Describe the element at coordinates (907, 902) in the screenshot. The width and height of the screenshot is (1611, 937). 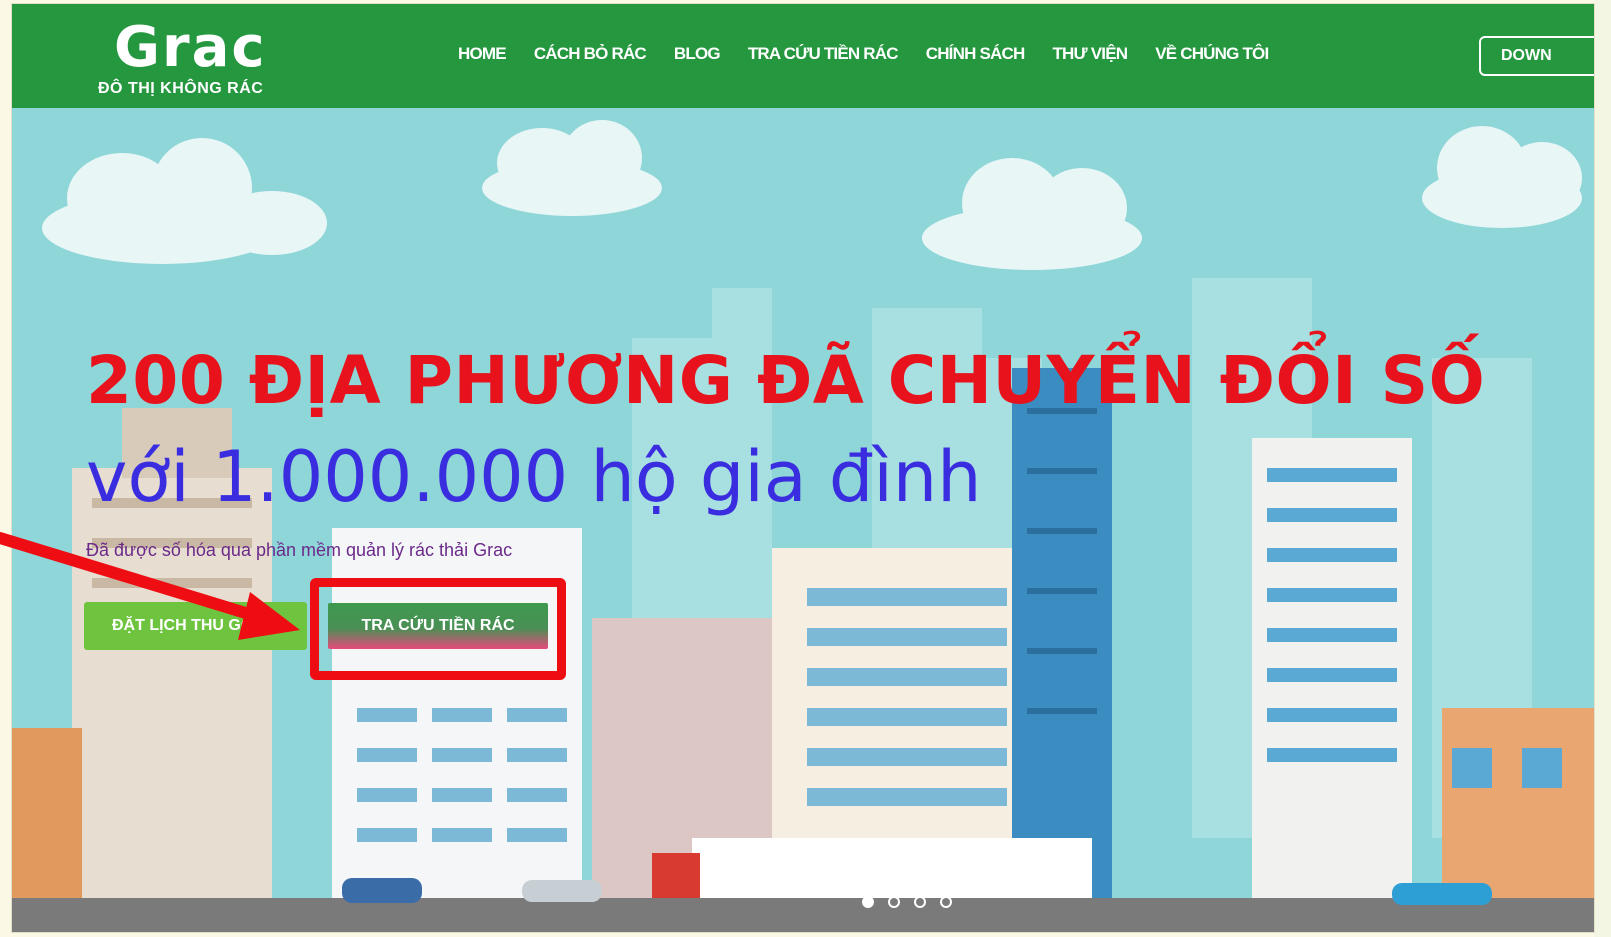
I see `carousel-dots` at that location.